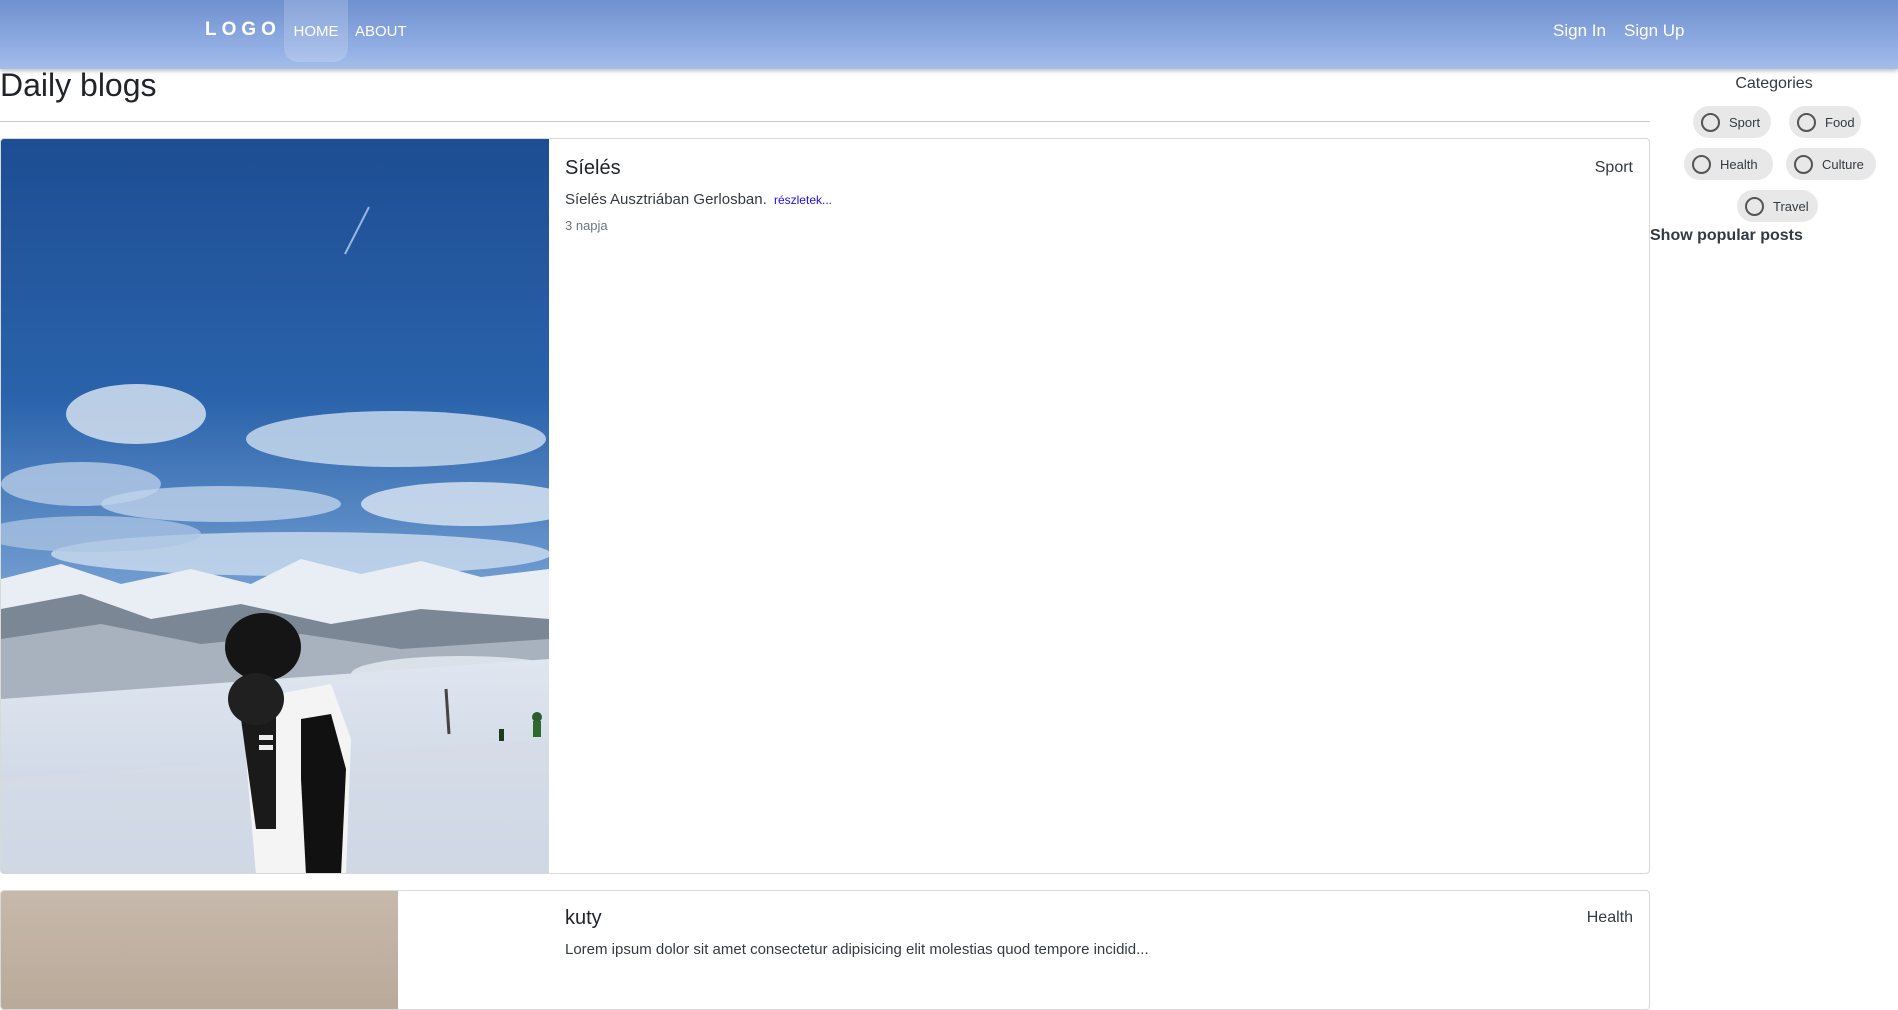 The width and height of the screenshot is (1898, 1010). Describe the element at coordinates (949, 34) in the screenshot. I see `navbar: LOGO HOME ABOUT Sign In Sign Up` at that location.